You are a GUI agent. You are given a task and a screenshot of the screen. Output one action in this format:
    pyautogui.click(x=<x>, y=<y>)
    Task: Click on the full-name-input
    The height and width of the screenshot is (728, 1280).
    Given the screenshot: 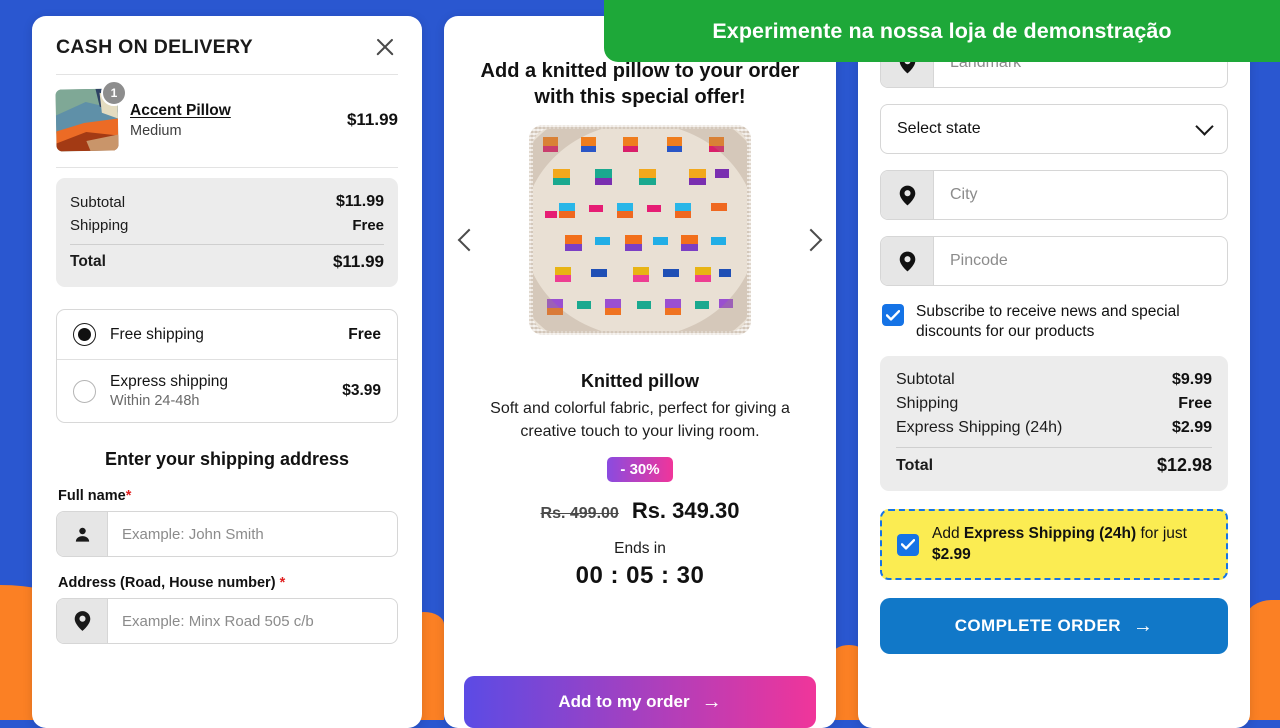 What is the action you would take?
    pyautogui.click(x=252, y=534)
    